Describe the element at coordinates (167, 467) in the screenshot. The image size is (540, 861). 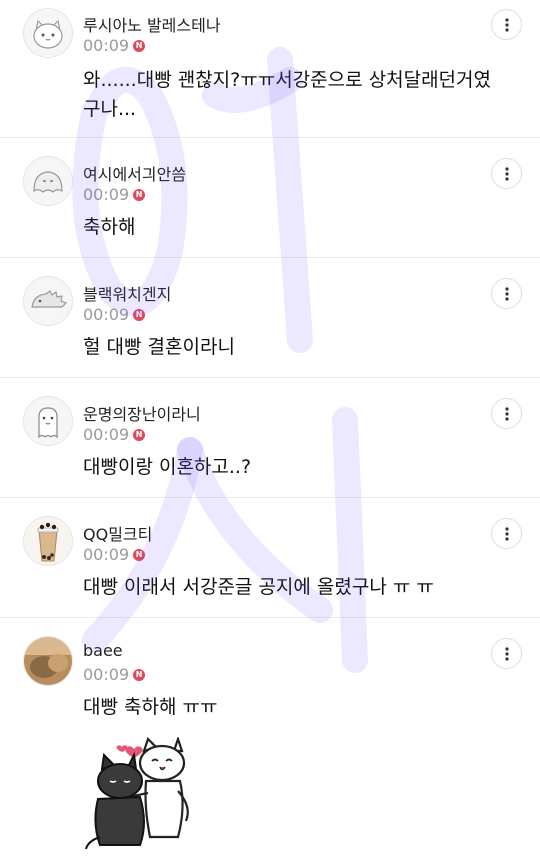
I see `comment-text: 대빵이랑 이혼하고..?` at that location.